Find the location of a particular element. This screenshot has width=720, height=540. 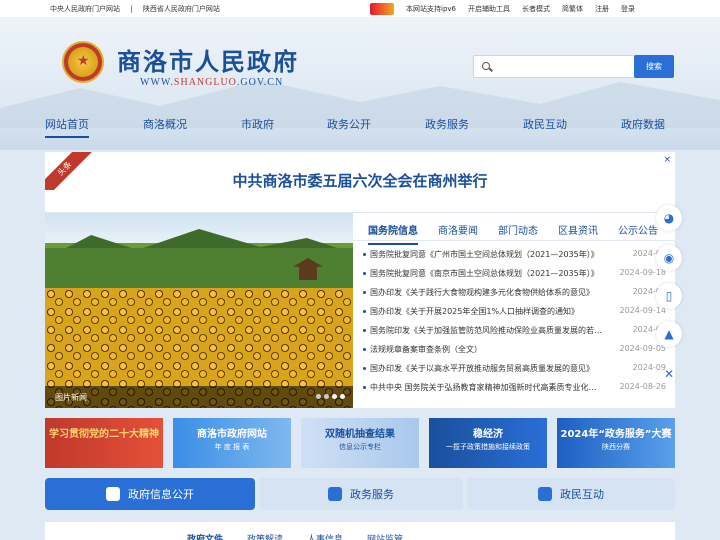

ipv6-label: 本网站支持ipv6 is located at coordinates (431, 9).